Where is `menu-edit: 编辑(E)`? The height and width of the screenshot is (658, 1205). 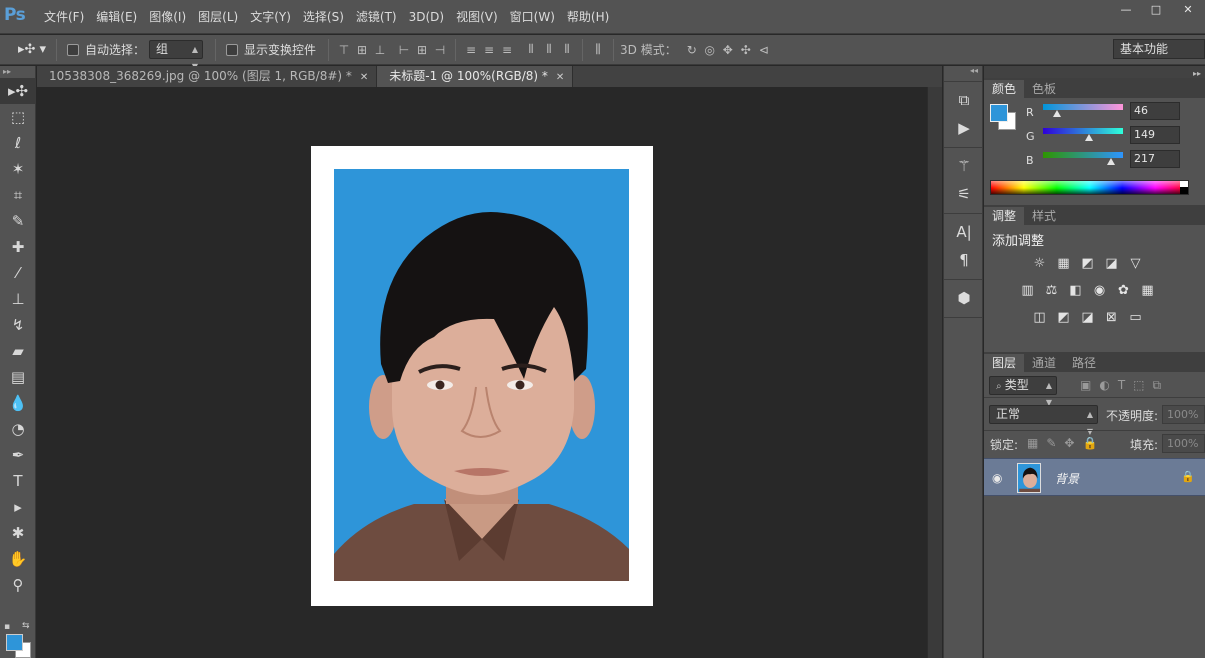
menu-edit: 编辑(E) is located at coordinates (116, 17).